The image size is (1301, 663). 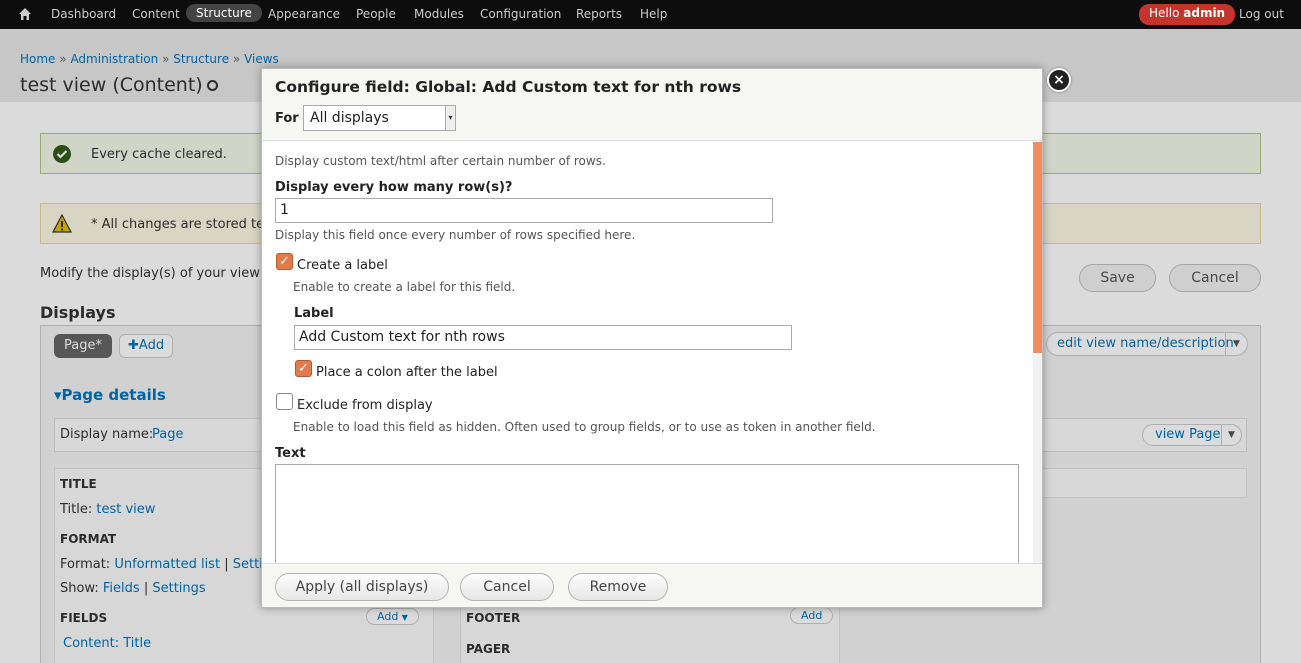 What do you see at coordinates (404, 287) in the screenshot?
I see `create-label-help: Enable to create a label for this field.` at bounding box center [404, 287].